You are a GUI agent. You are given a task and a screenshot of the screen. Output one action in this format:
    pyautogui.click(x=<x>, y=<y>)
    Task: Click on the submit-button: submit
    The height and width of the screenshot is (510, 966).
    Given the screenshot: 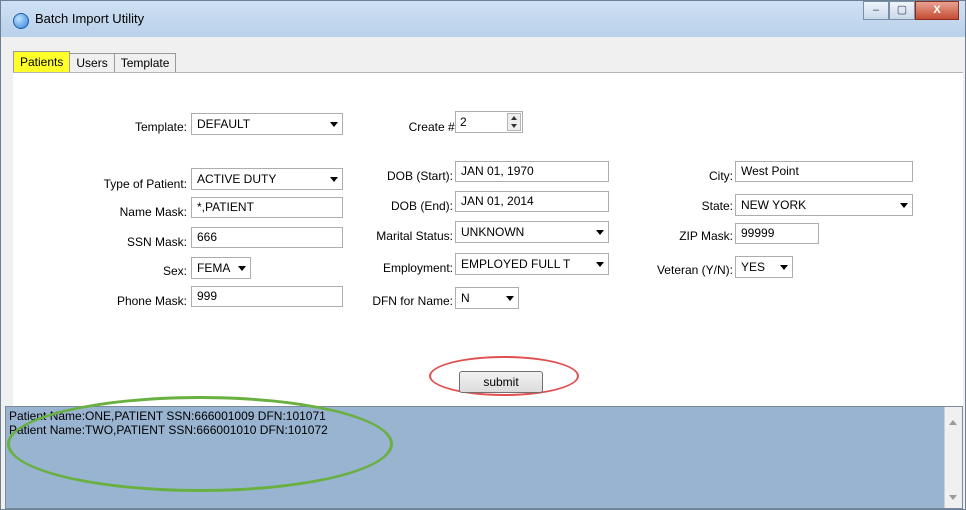 What is the action you would take?
    pyautogui.click(x=501, y=382)
    